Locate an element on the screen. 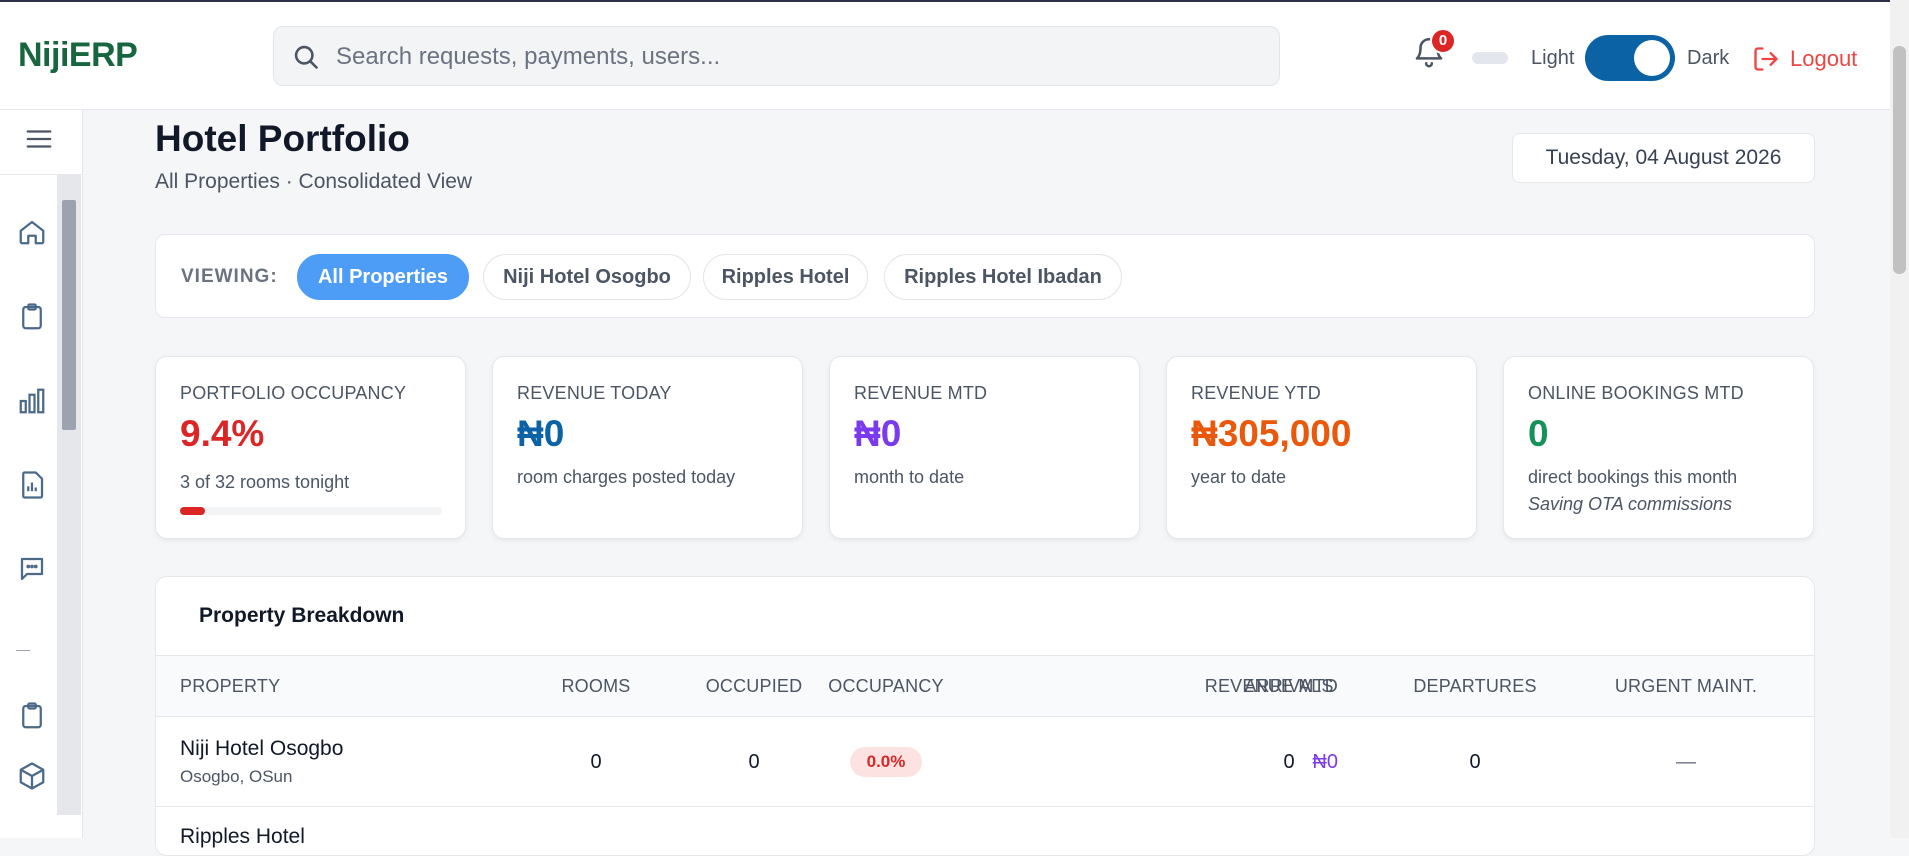  kpi-value: 0 is located at coordinates (1538, 433).